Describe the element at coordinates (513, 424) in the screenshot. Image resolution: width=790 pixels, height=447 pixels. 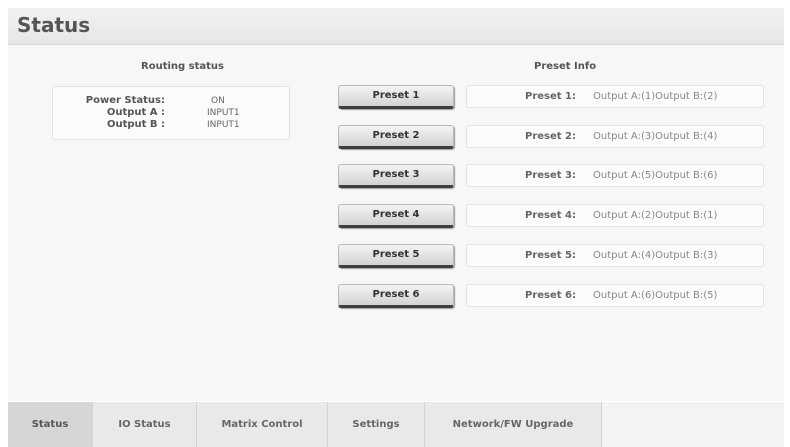
I see `tab-network-fw-upgrade: Network/FW Upgrade` at that location.